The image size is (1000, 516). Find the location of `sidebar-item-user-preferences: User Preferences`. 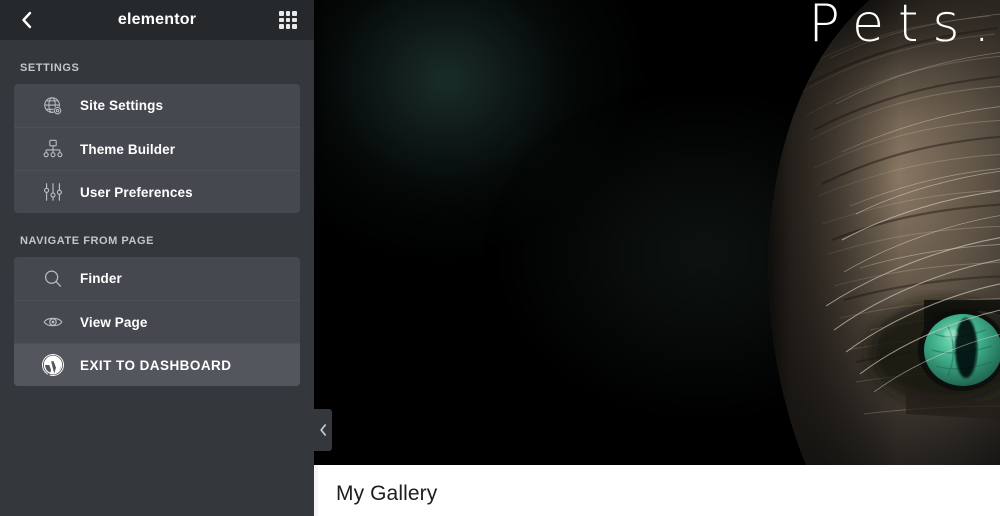

sidebar-item-user-preferences: User Preferences is located at coordinates (157, 191).